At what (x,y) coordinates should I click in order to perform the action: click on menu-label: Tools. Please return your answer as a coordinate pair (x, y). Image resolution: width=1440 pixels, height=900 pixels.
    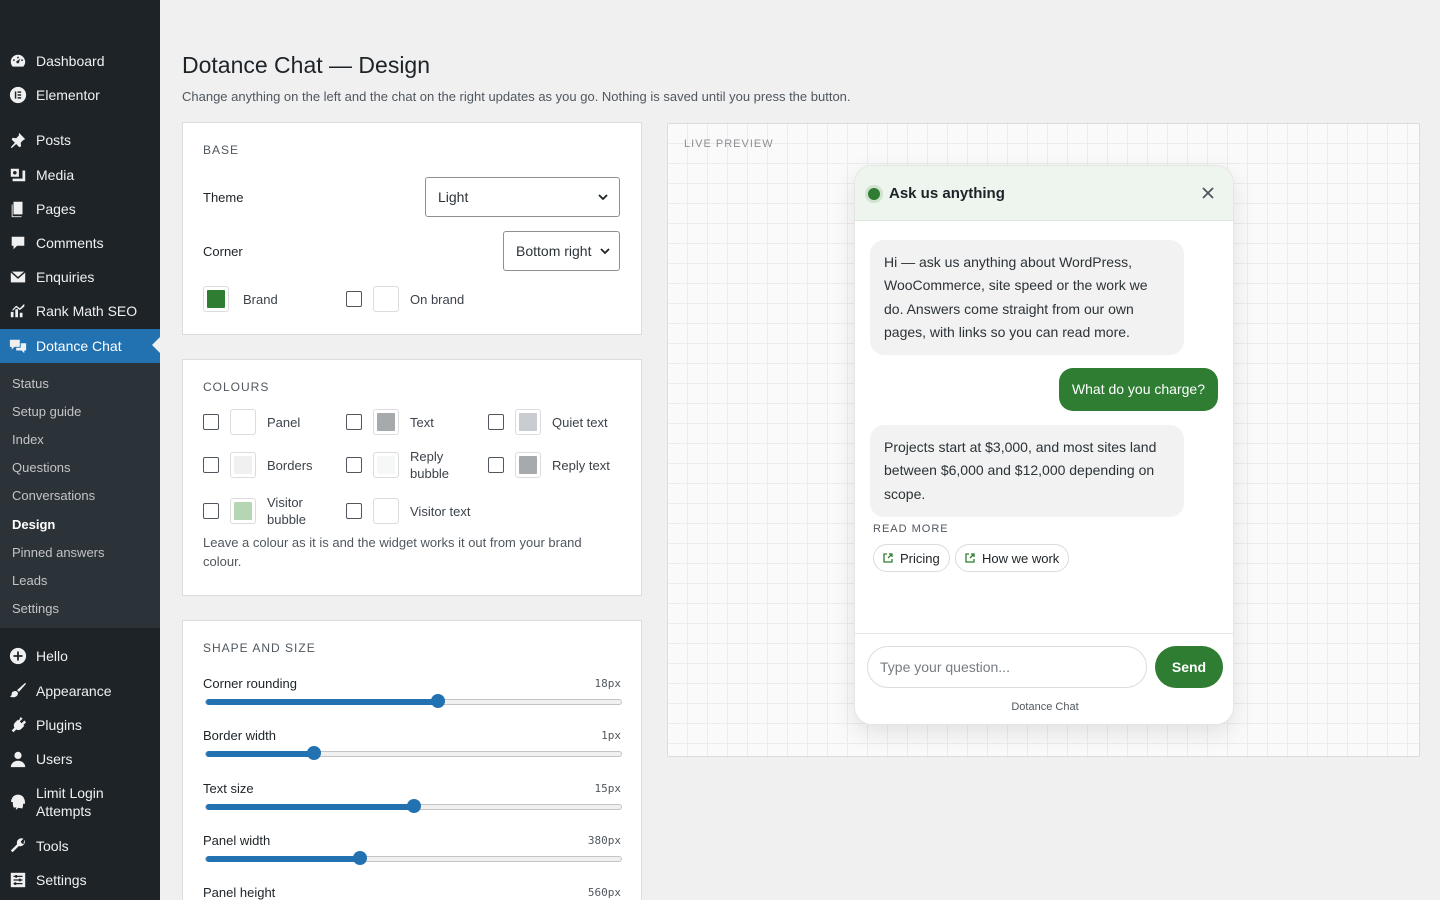
    Looking at the image, I should click on (52, 846).